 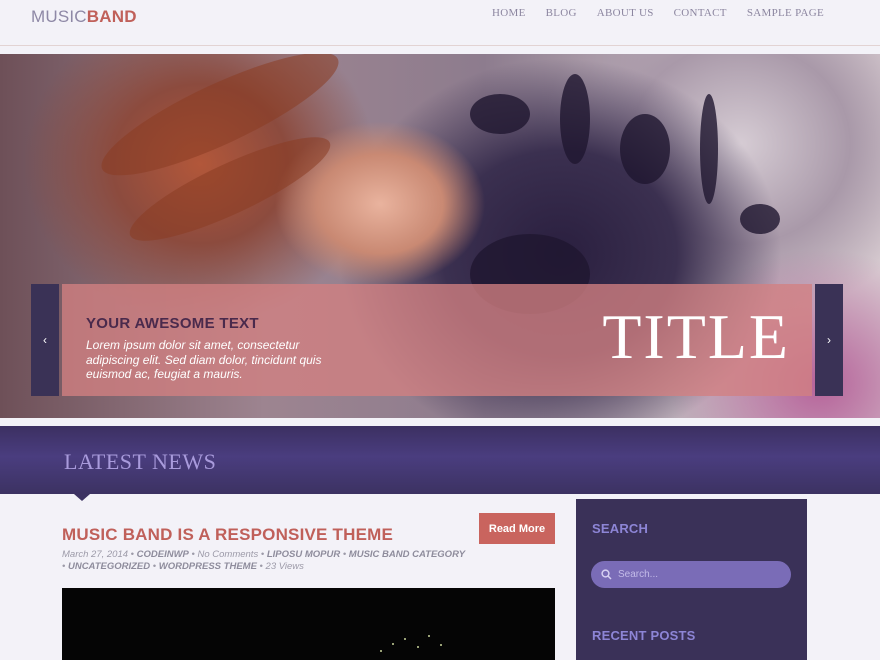 What do you see at coordinates (785, 13) in the screenshot?
I see `nav-sample-page: SAMPLE PAGE` at bounding box center [785, 13].